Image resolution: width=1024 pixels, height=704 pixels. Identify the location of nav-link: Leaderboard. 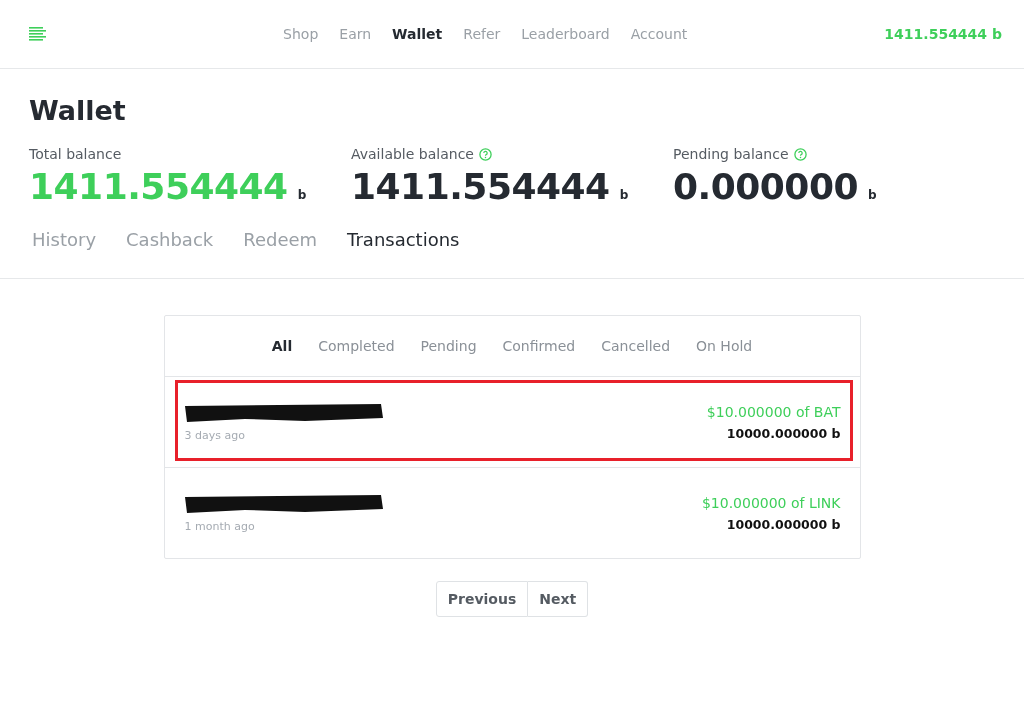
(565, 34).